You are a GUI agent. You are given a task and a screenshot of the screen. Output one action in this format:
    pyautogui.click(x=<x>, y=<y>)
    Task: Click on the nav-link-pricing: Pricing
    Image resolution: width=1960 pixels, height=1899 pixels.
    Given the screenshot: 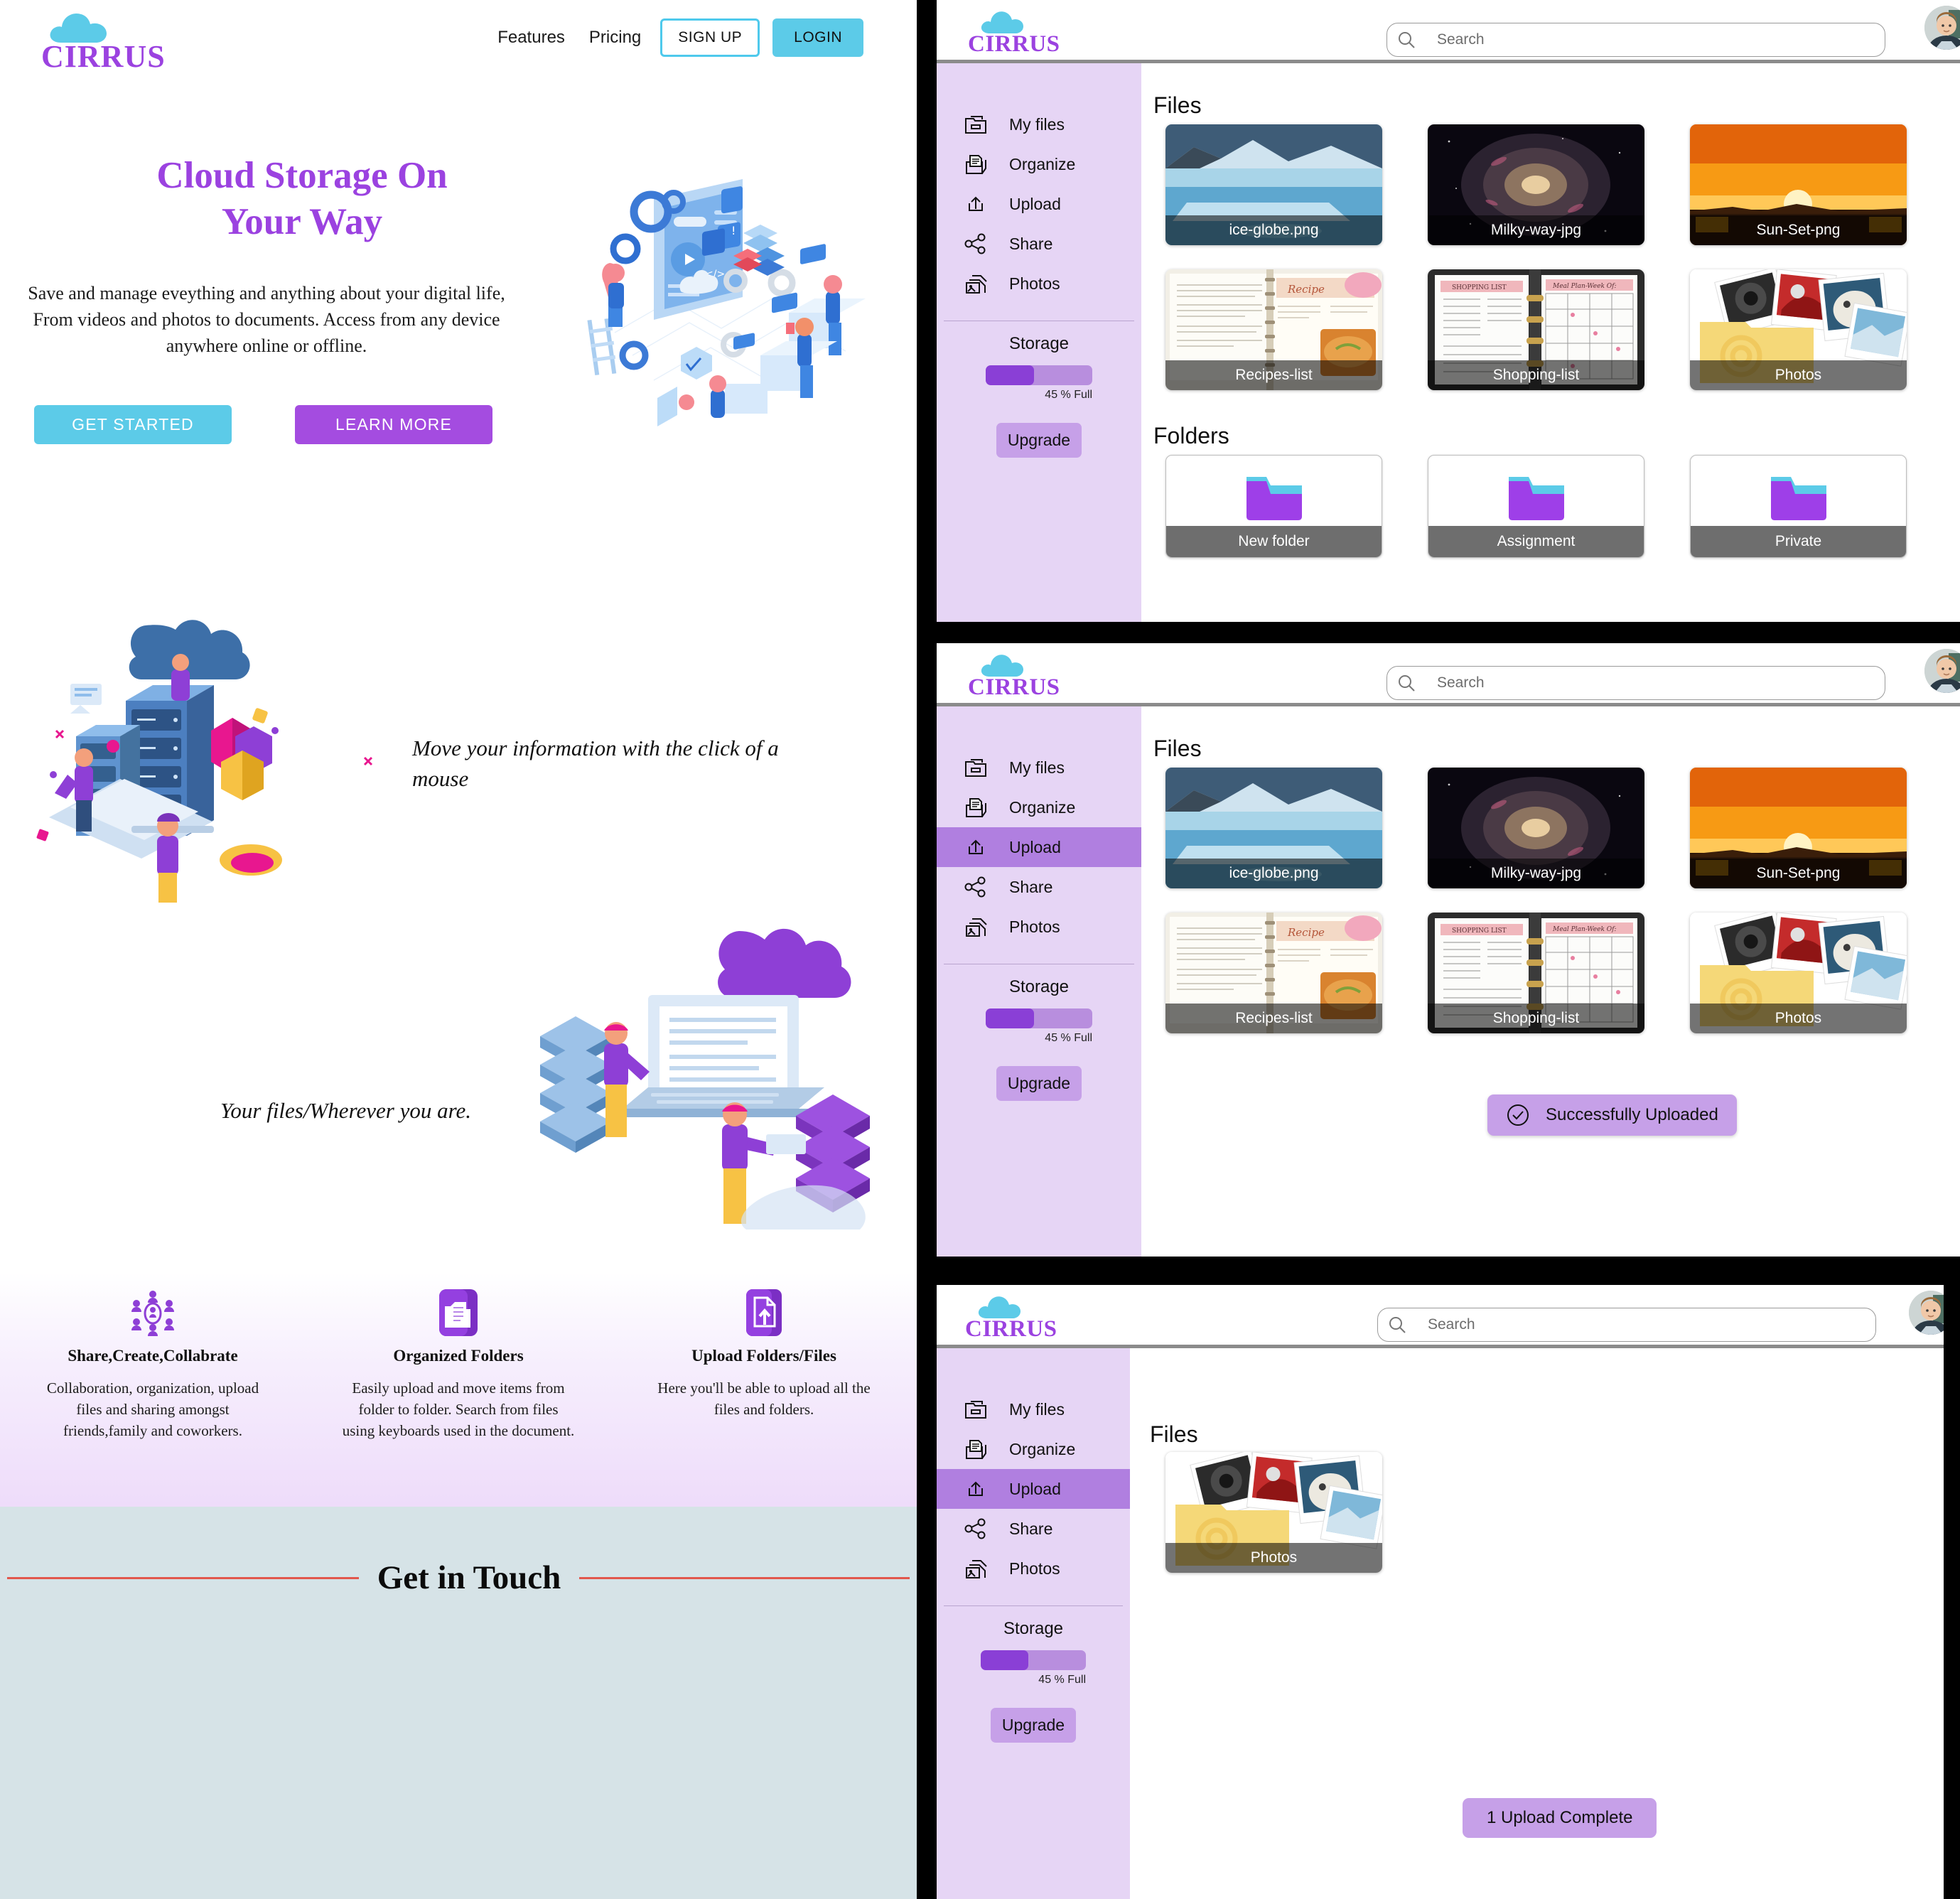 What is the action you would take?
    pyautogui.click(x=615, y=38)
    